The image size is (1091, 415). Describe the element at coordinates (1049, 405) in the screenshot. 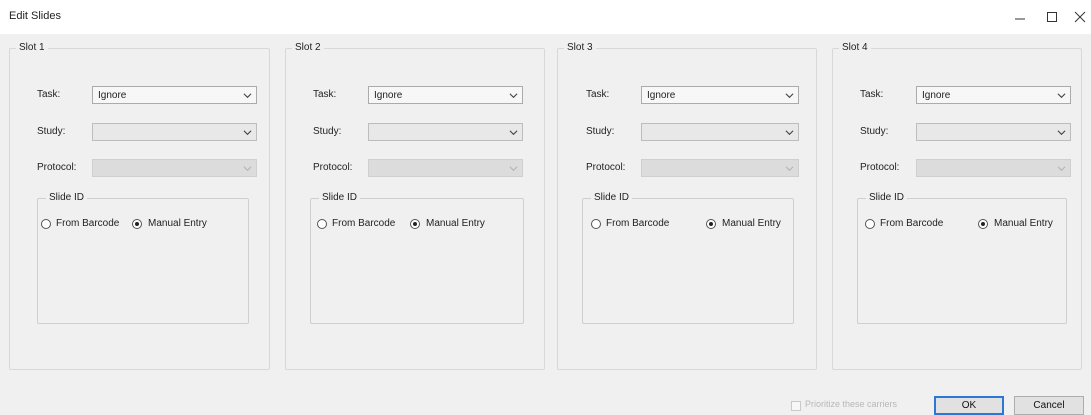

I see `cancel-button: Cancel` at that location.